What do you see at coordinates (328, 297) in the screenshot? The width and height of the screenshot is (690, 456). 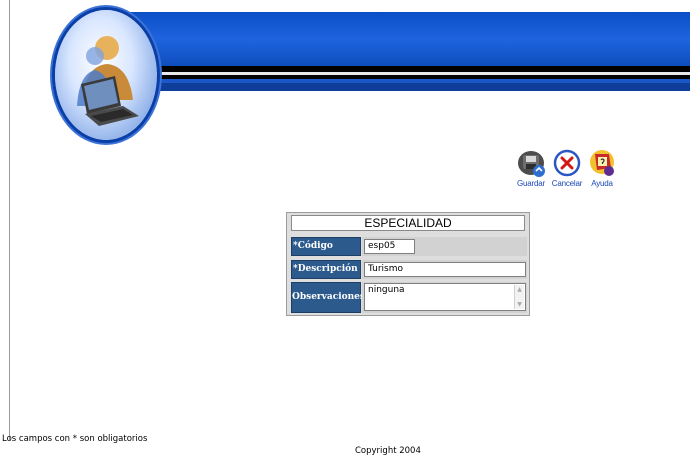 I see `observaciones-label: Observaciones` at bounding box center [328, 297].